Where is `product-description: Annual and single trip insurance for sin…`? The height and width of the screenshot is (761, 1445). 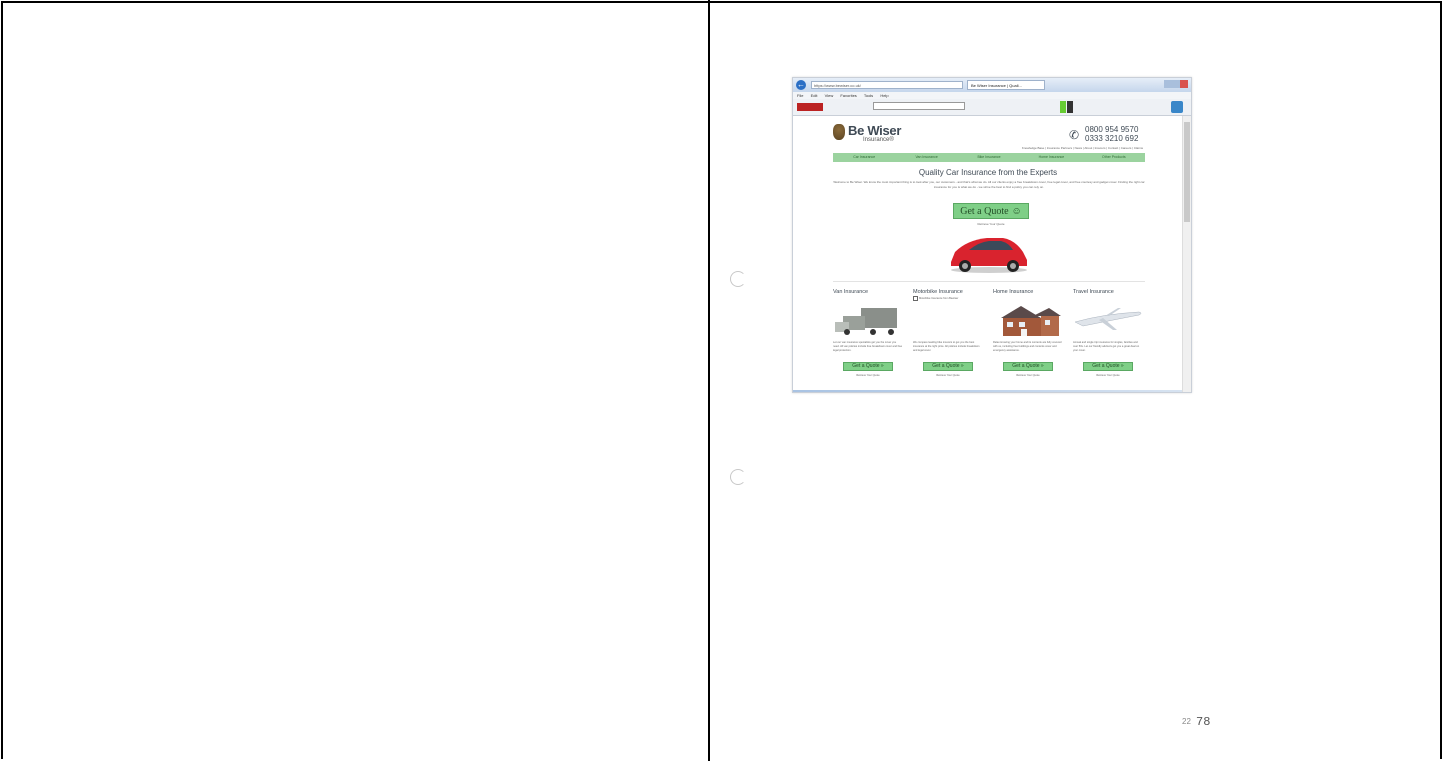 product-description: Annual and single trip insurance for sin… is located at coordinates (1106, 346).